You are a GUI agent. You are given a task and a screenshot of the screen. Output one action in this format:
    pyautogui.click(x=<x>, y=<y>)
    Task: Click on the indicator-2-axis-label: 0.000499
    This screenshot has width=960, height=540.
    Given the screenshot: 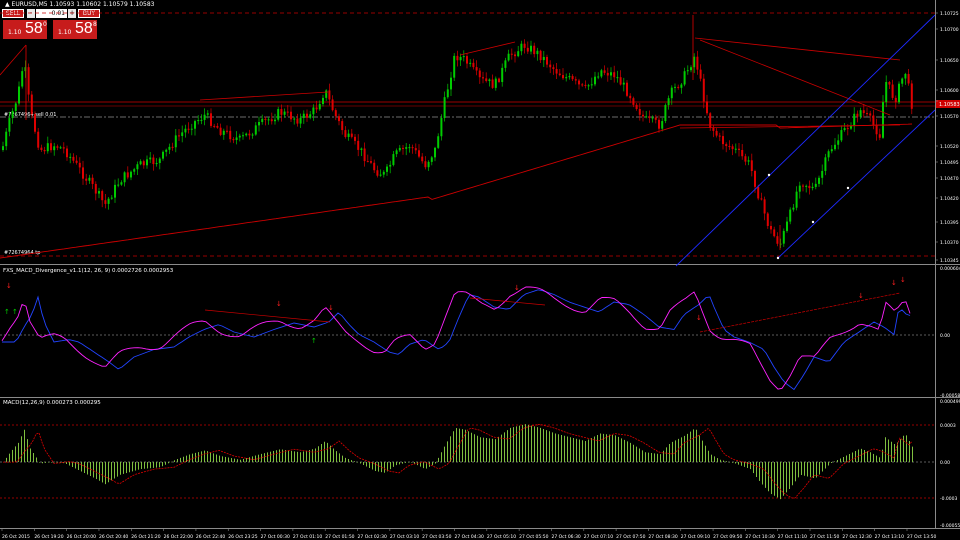 What is the action you would take?
    pyautogui.click(x=950, y=402)
    